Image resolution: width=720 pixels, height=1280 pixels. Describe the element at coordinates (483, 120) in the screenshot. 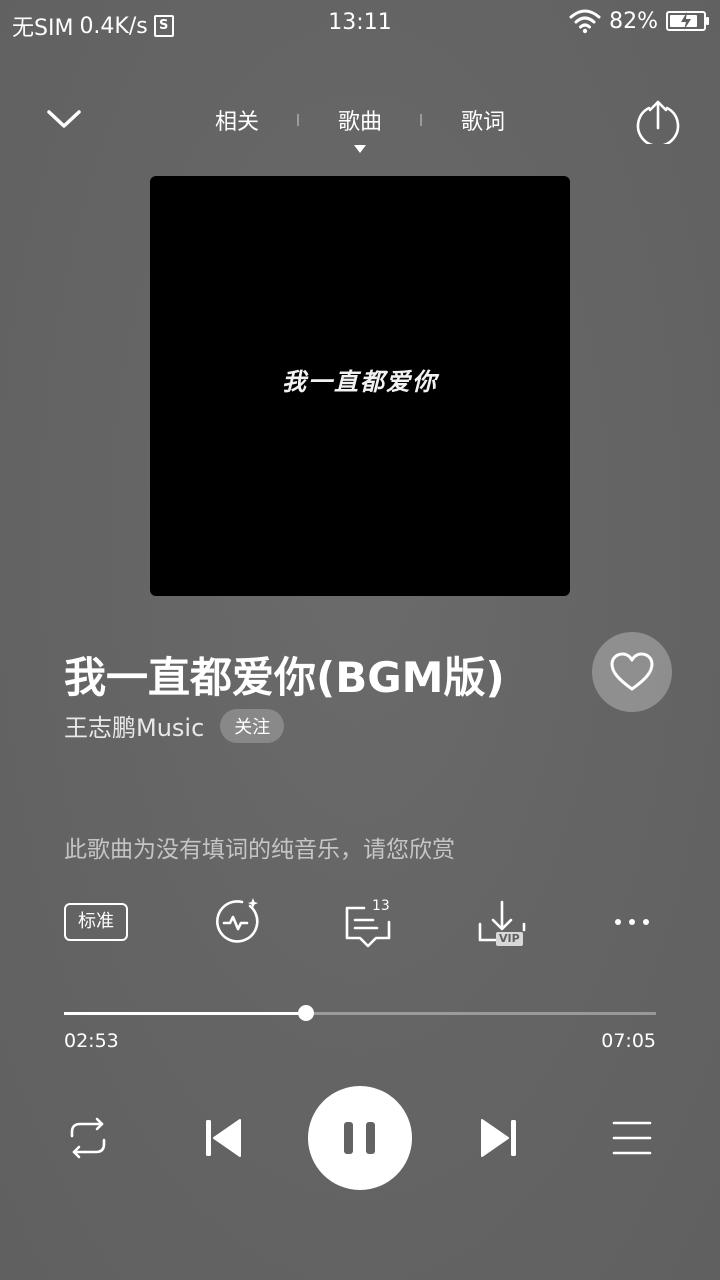

I see `tab-lyrics: 歌词` at that location.